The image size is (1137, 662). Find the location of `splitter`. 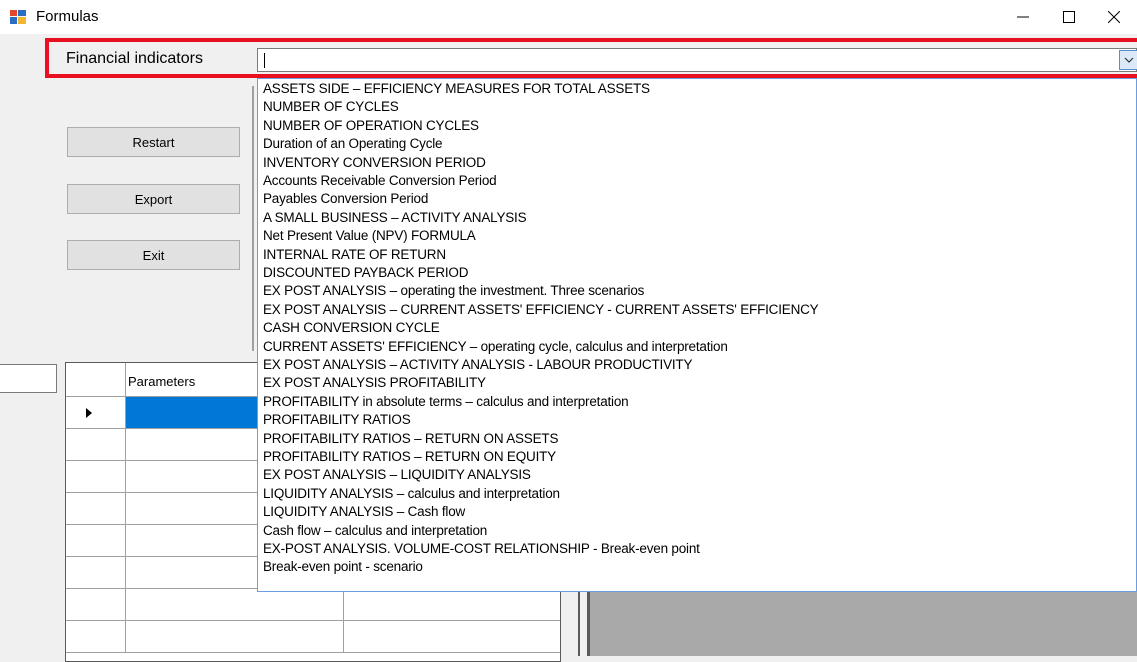

splitter is located at coordinates (579, 623).